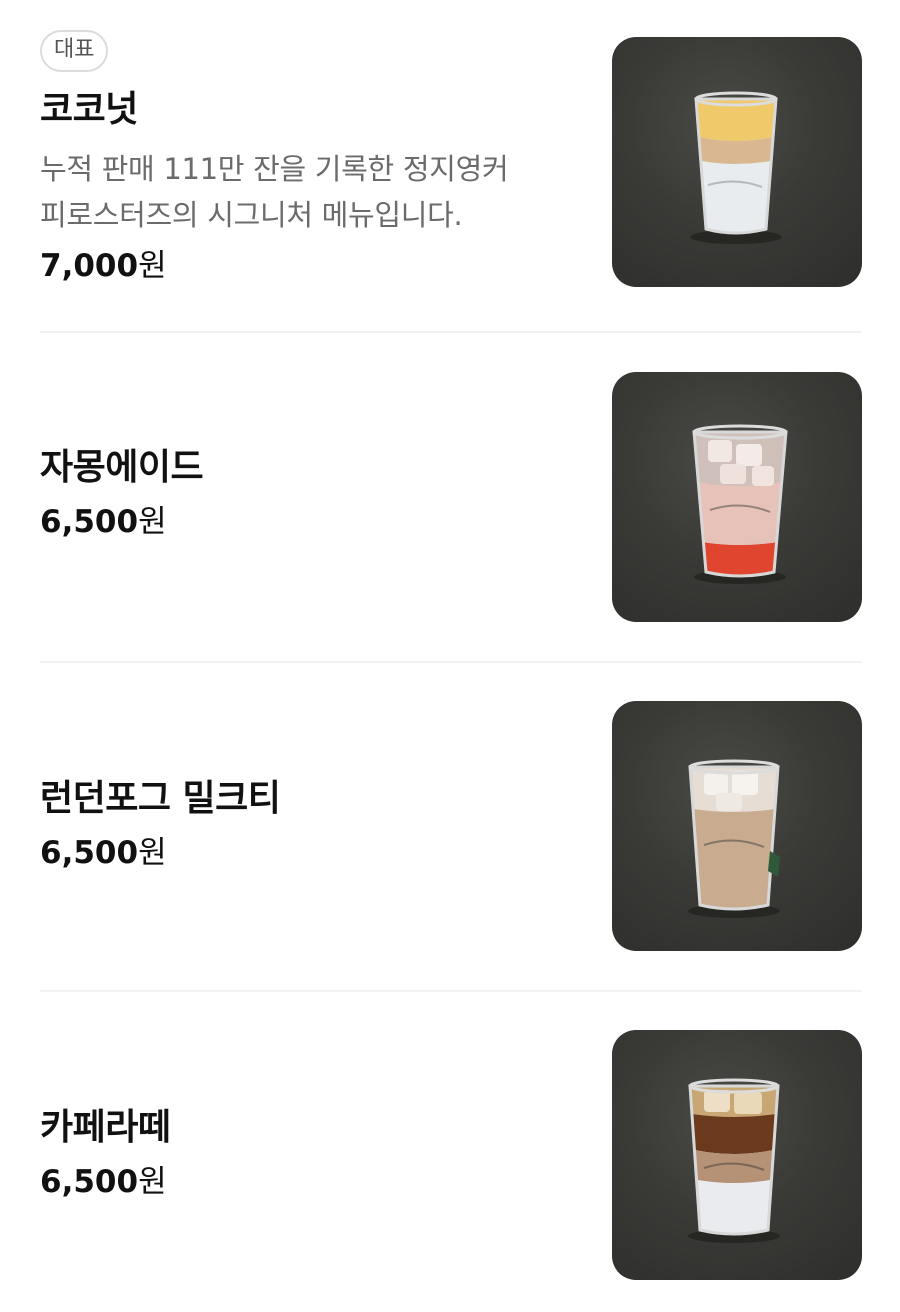 This screenshot has width=900, height=1312. I want to click on coconut-drink-image, so click(737, 162).